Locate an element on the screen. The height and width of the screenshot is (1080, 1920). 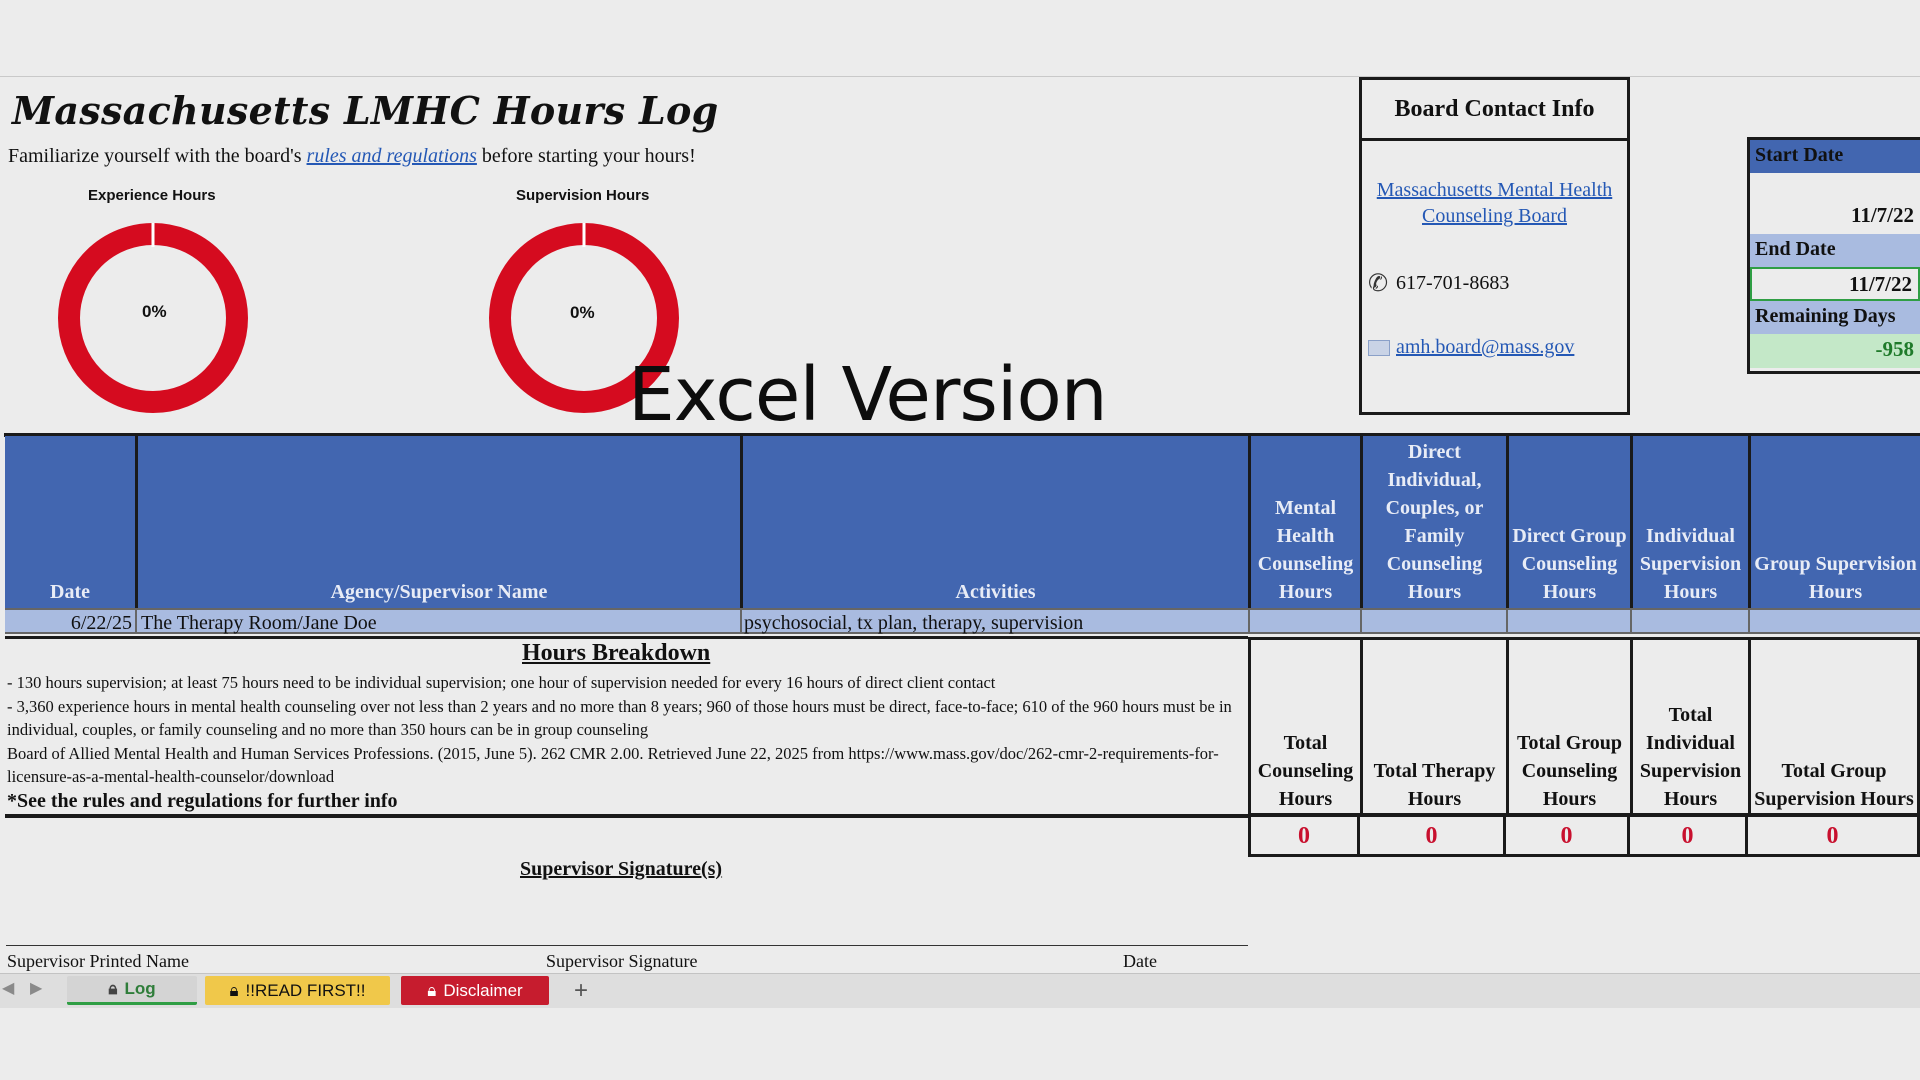
experience-percent: 0% is located at coordinates (154, 311).